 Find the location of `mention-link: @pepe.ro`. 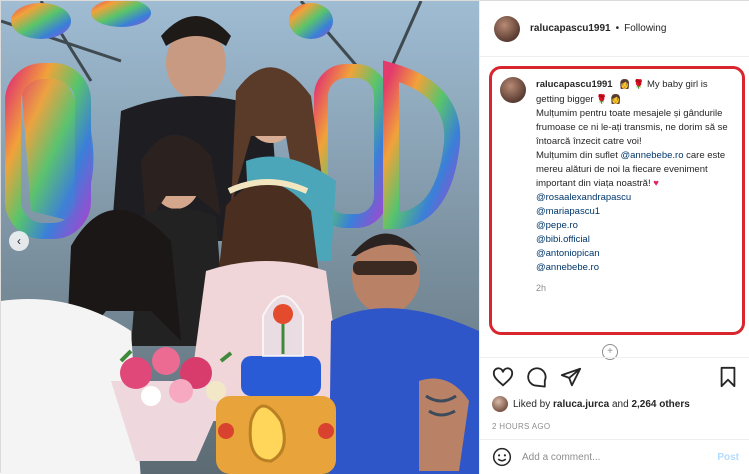

mention-link: @pepe.ro is located at coordinates (634, 226).